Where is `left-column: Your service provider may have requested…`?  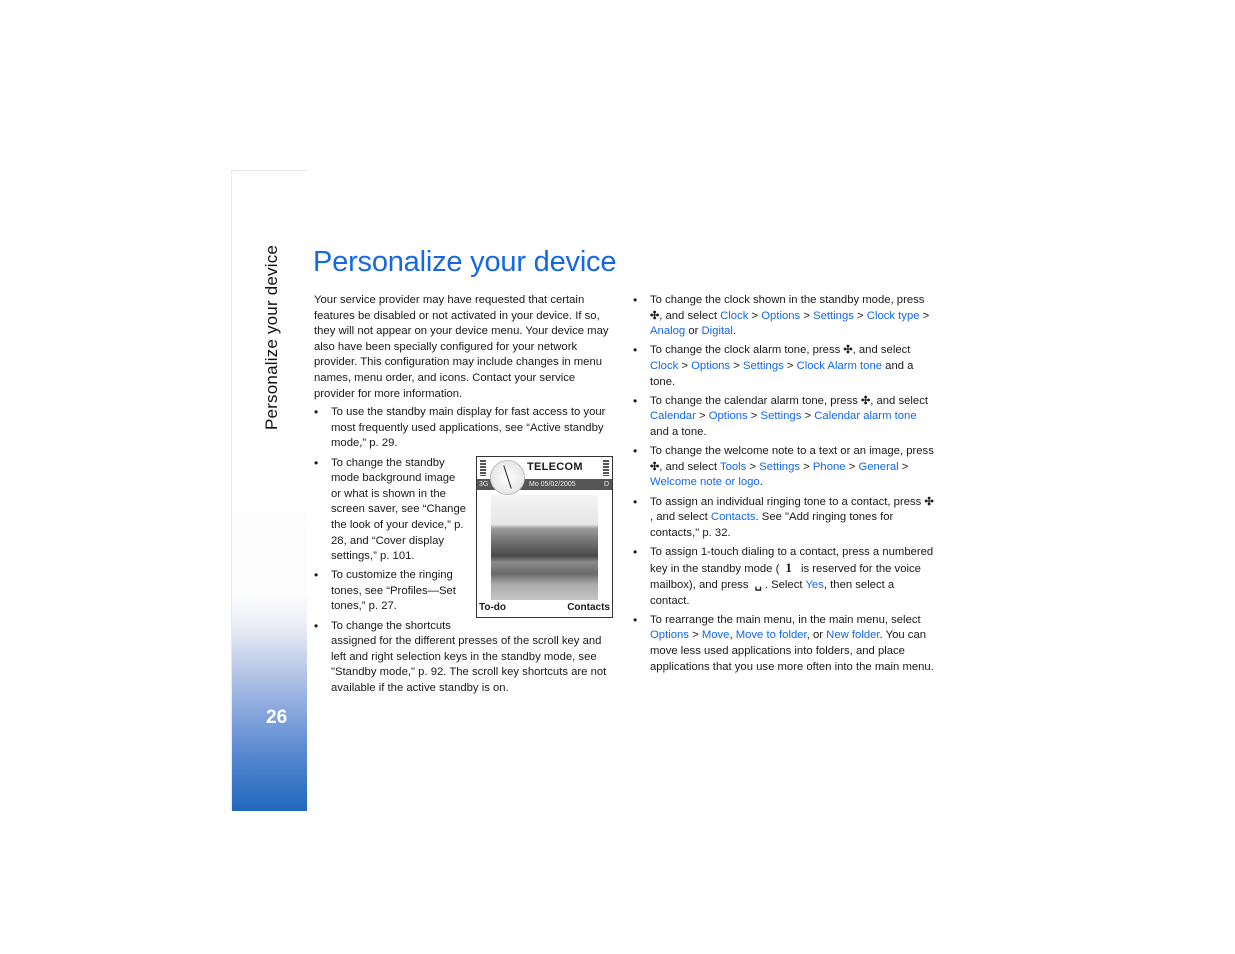
left-column: Your service provider may have requested… is located at coordinates (463, 496).